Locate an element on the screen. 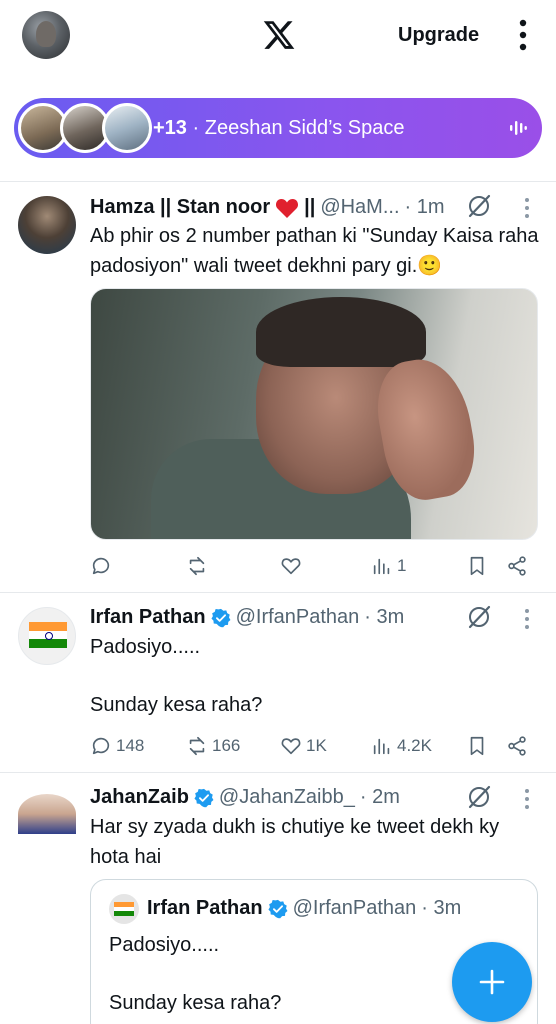 This screenshot has width=556, height=1024. space-title: +13 · Zeeshan Sidd’s Space is located at coordinates (279, 128).